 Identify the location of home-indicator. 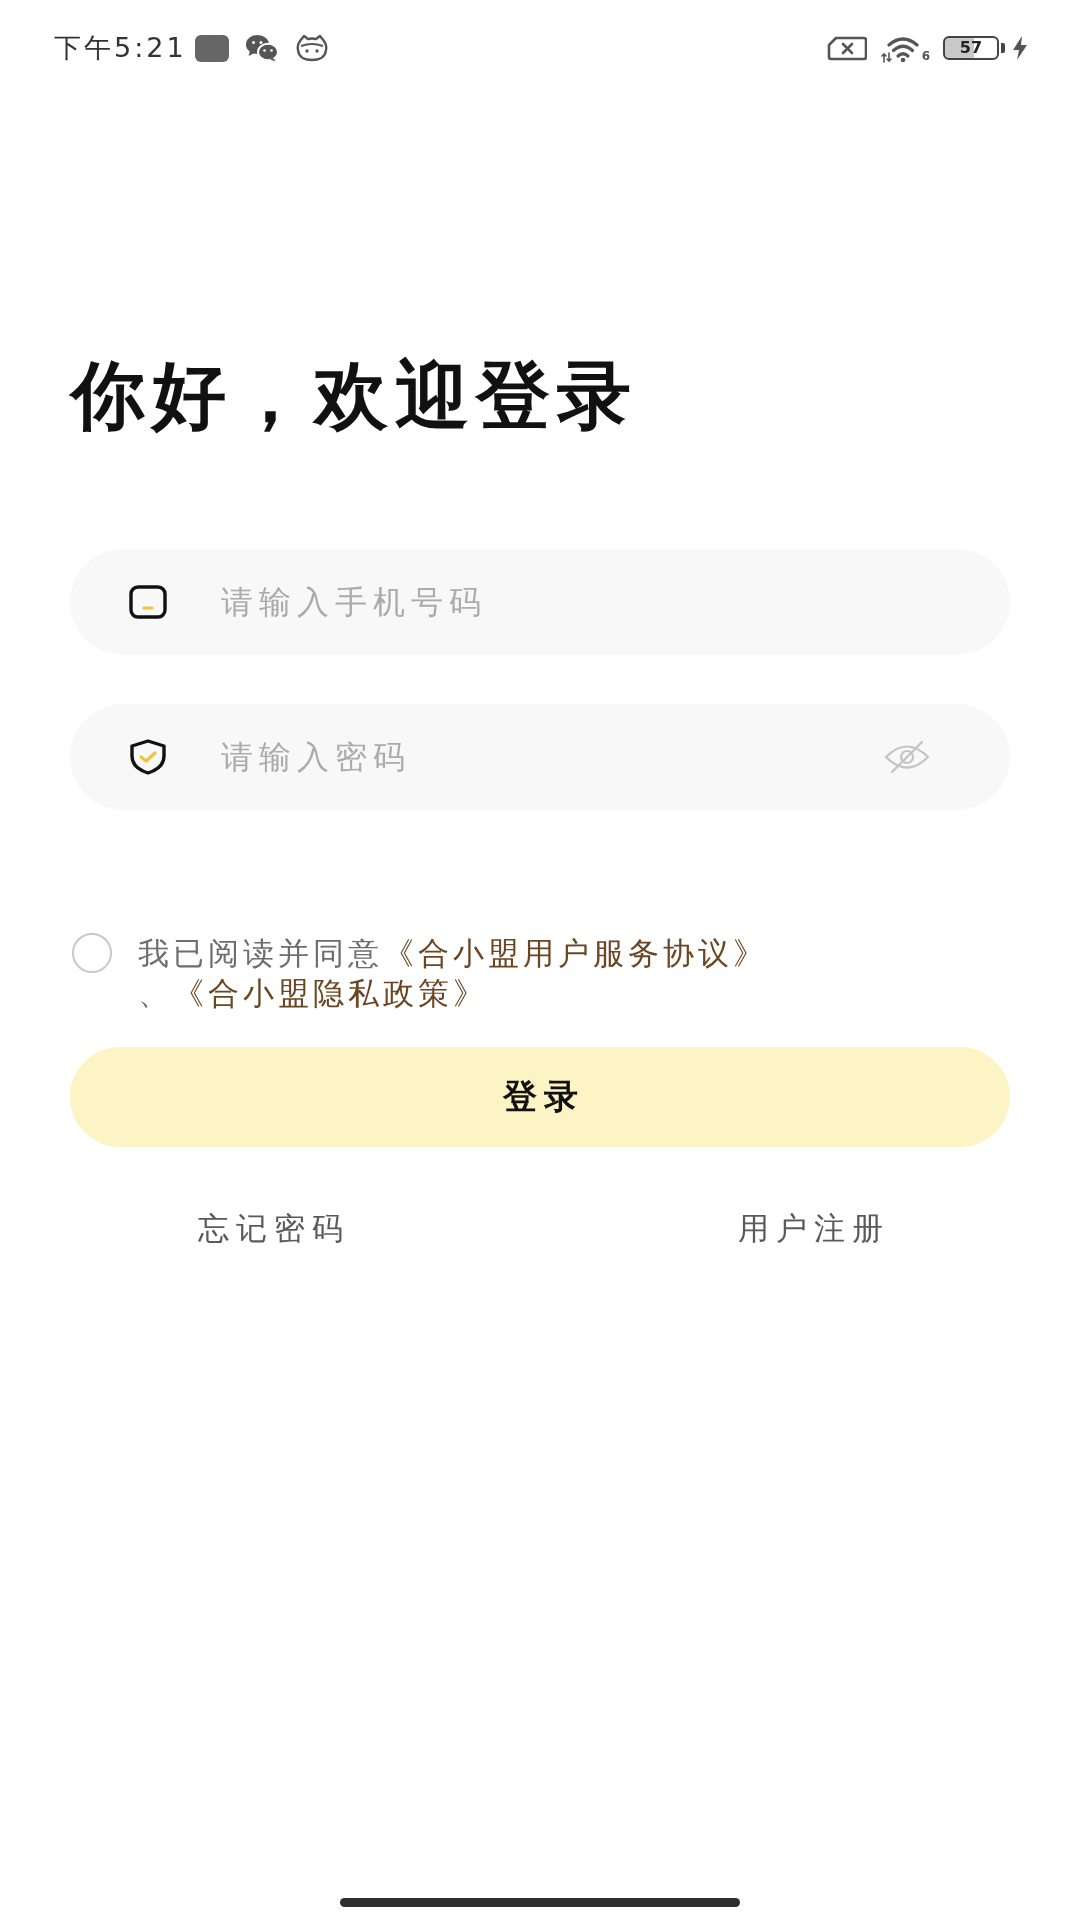
(540, 1902).